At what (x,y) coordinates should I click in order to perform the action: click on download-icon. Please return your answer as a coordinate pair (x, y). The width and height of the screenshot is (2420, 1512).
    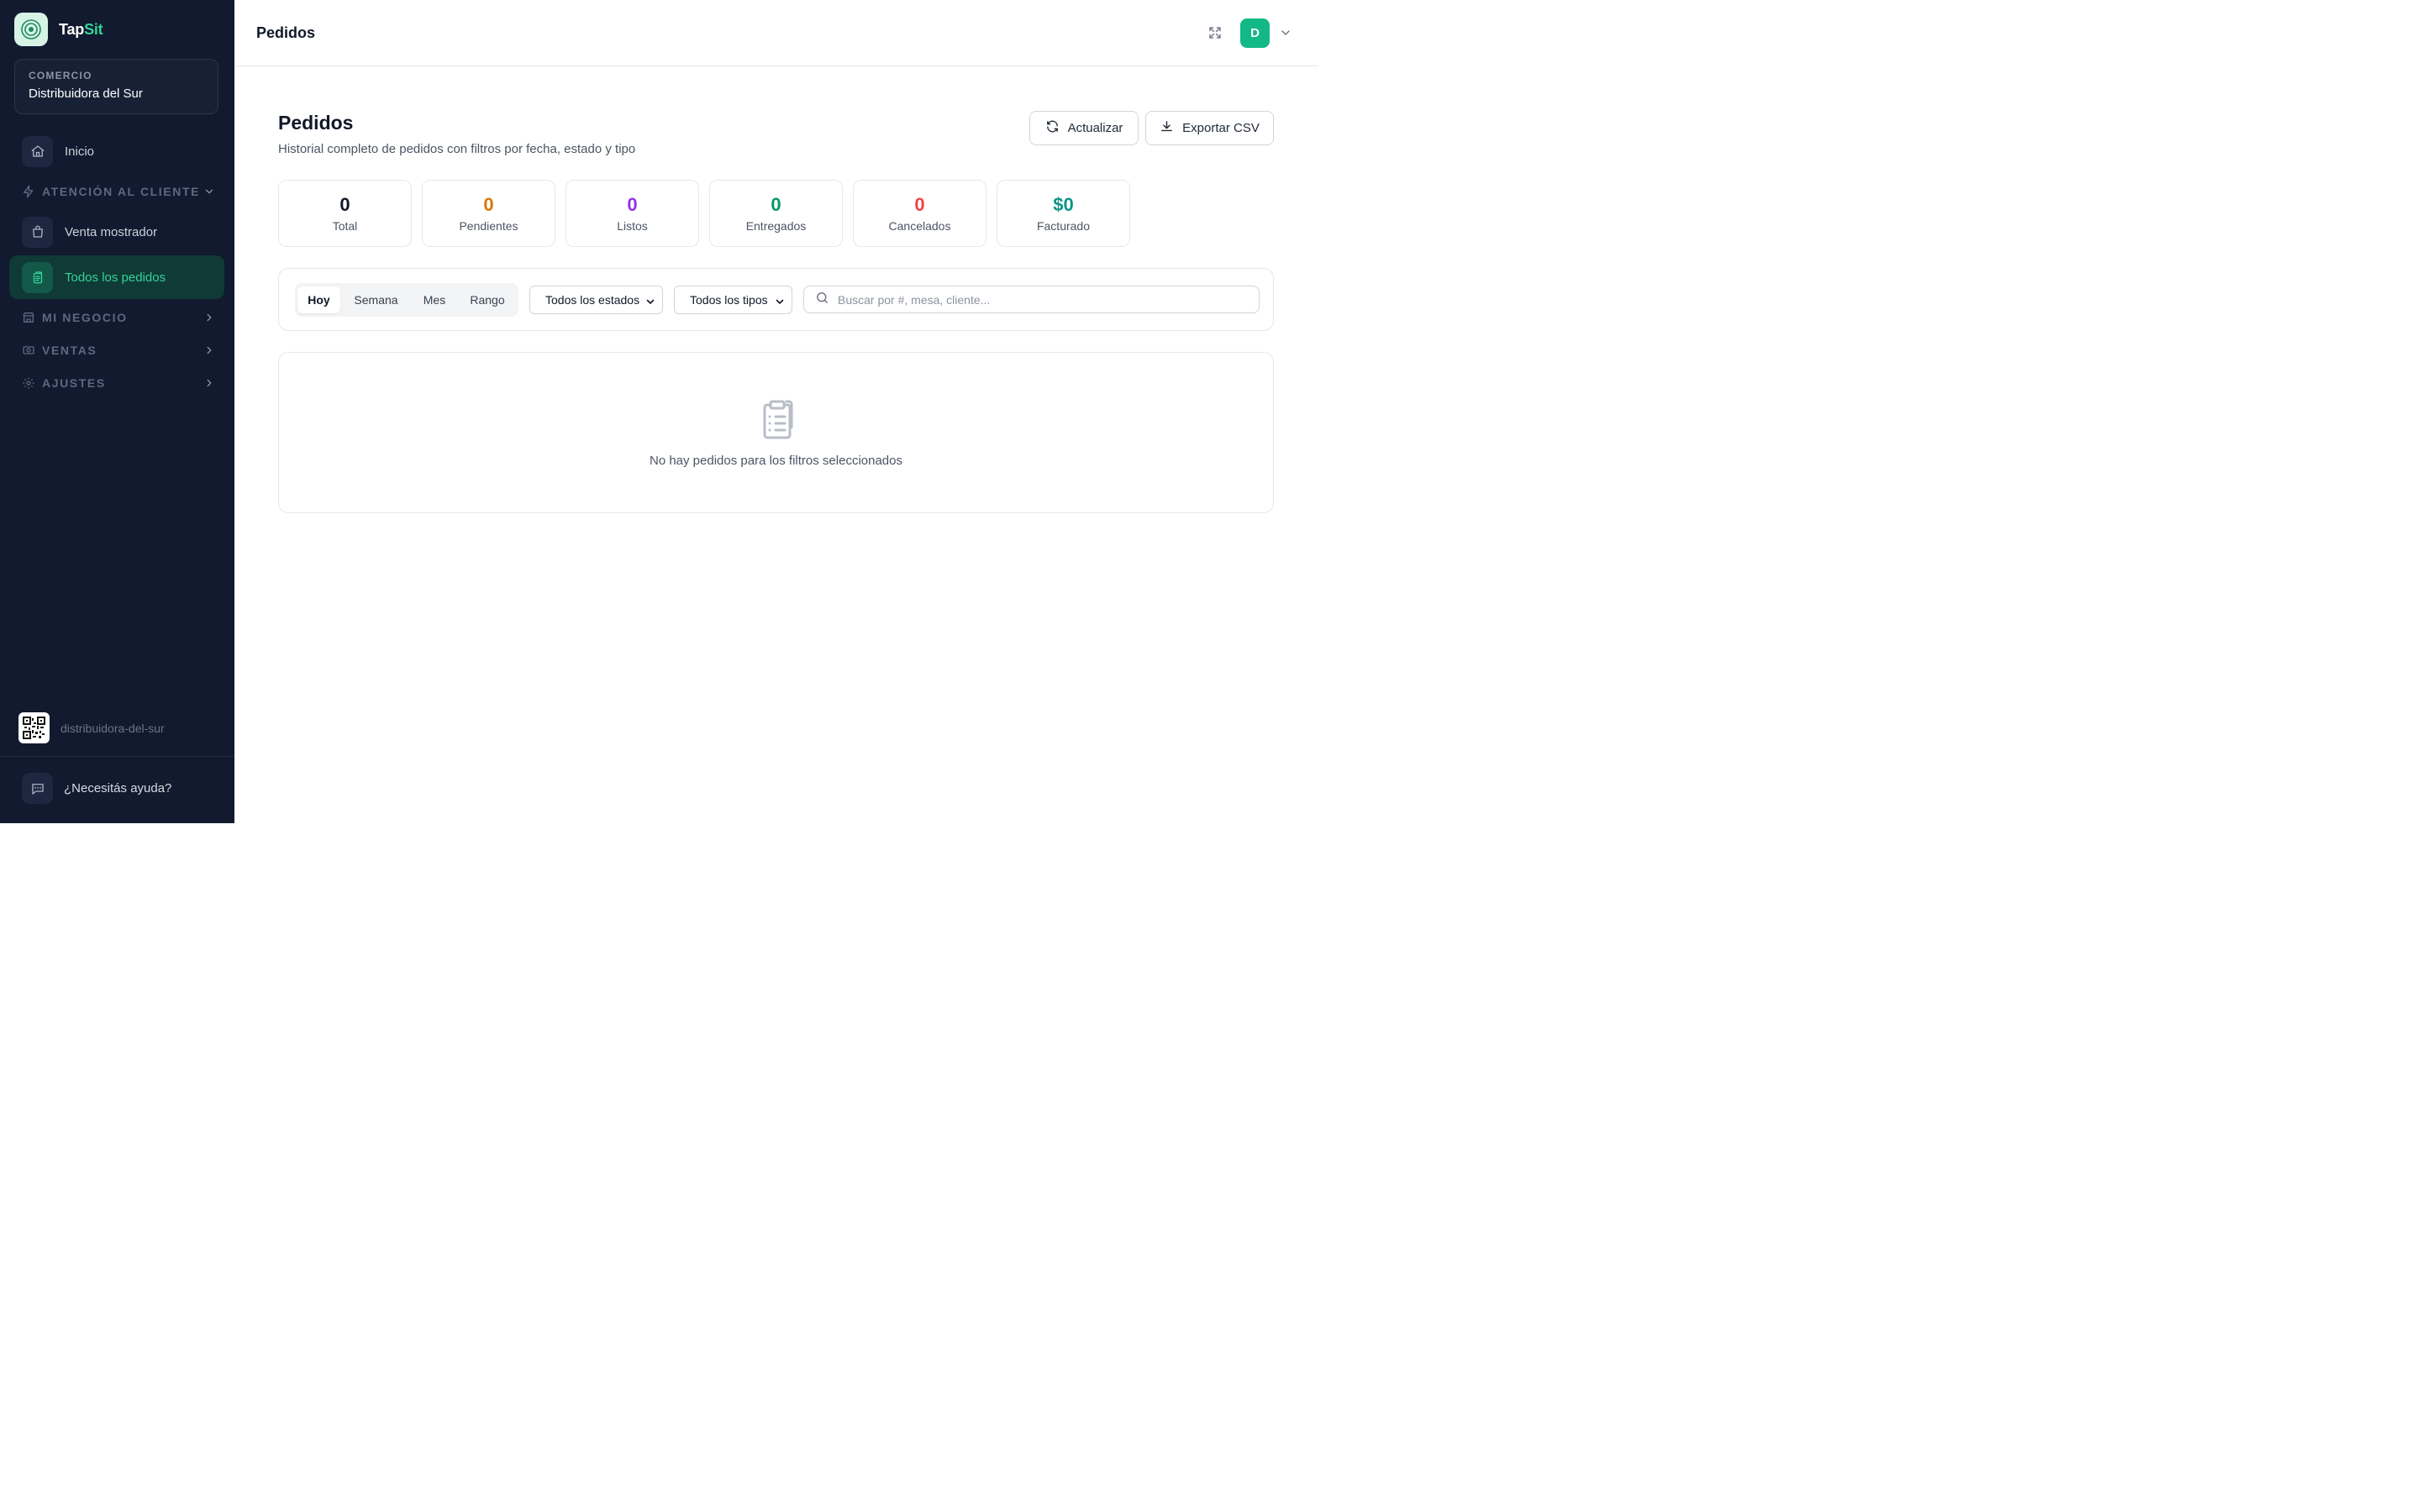
    Looking at the image, I should click on (1167, 128).